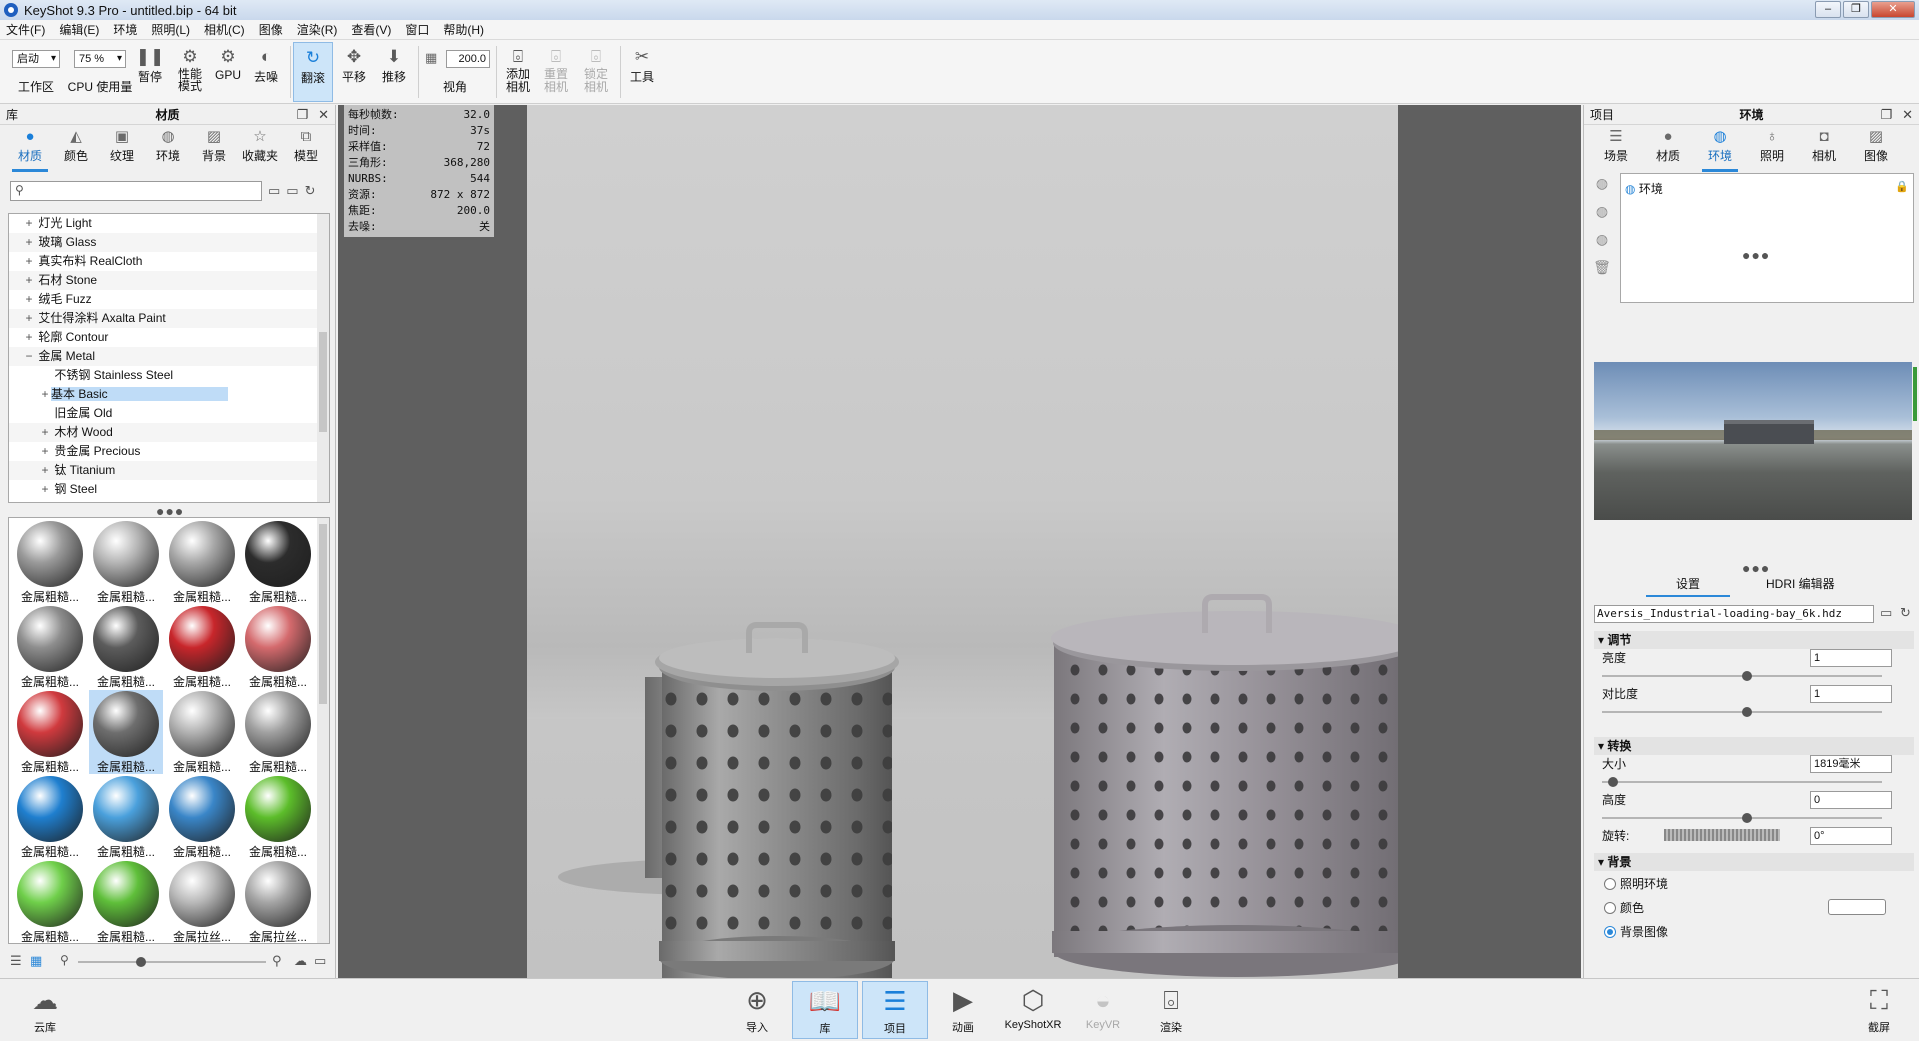 This screenshot has height=1041, width=1919. Describe the element at coordinates (757, 1010) in the screenshot. I see `import-button: ⊕ 导入` at that location.